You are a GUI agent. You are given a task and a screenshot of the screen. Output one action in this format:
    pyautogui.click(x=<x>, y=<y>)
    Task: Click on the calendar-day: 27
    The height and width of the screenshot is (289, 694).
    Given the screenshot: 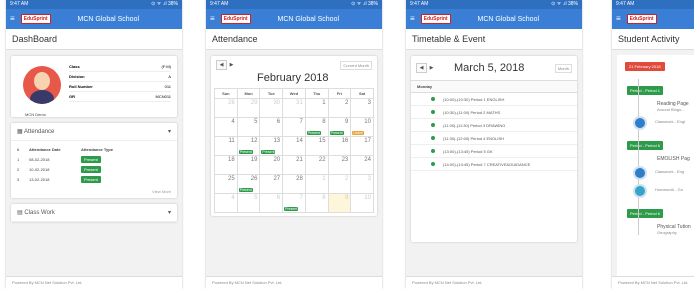 What is the action you would take?
    pyautogui.click(x=272, y=184)
    